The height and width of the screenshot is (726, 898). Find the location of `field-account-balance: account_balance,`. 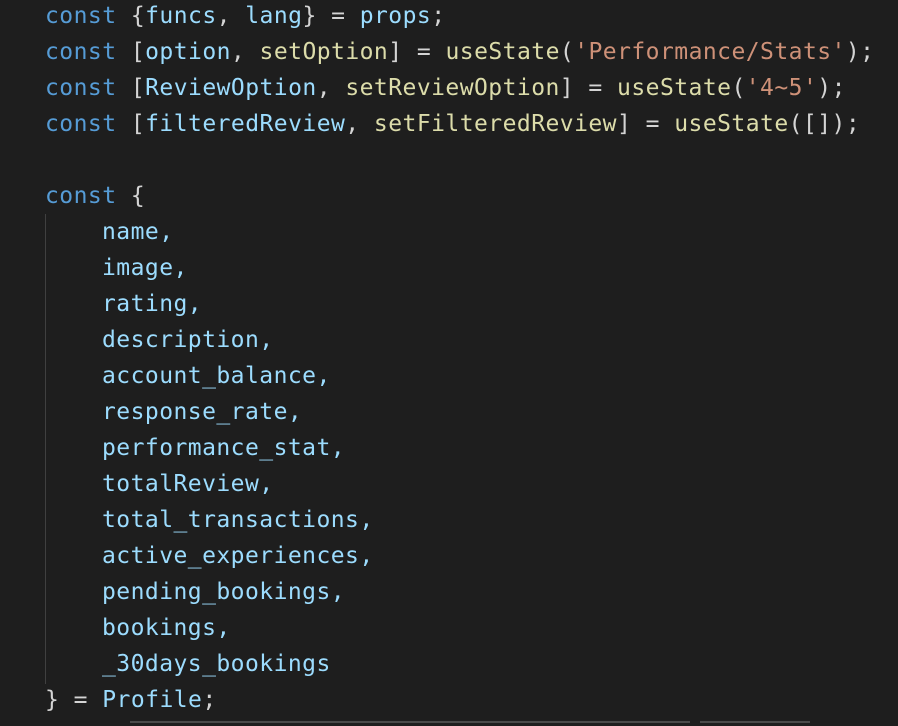

field-account-balance: account_balance, is located at coordinates (216, 376).